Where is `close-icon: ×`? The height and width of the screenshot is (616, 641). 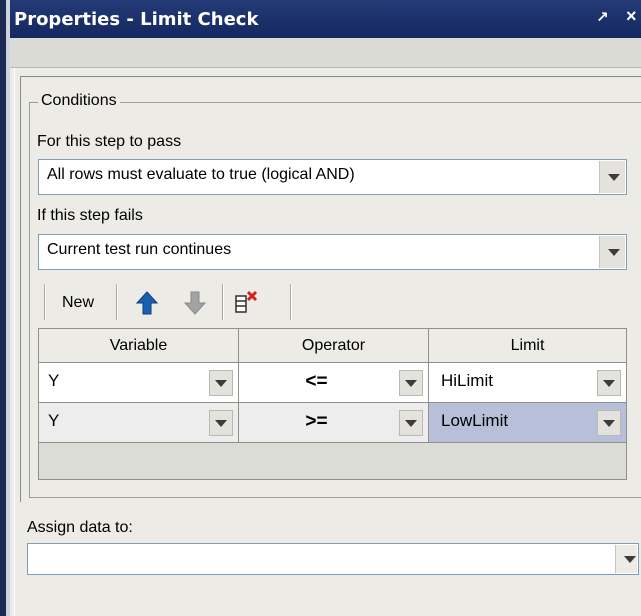
close-icon: × is located at coordinates (631, 16).